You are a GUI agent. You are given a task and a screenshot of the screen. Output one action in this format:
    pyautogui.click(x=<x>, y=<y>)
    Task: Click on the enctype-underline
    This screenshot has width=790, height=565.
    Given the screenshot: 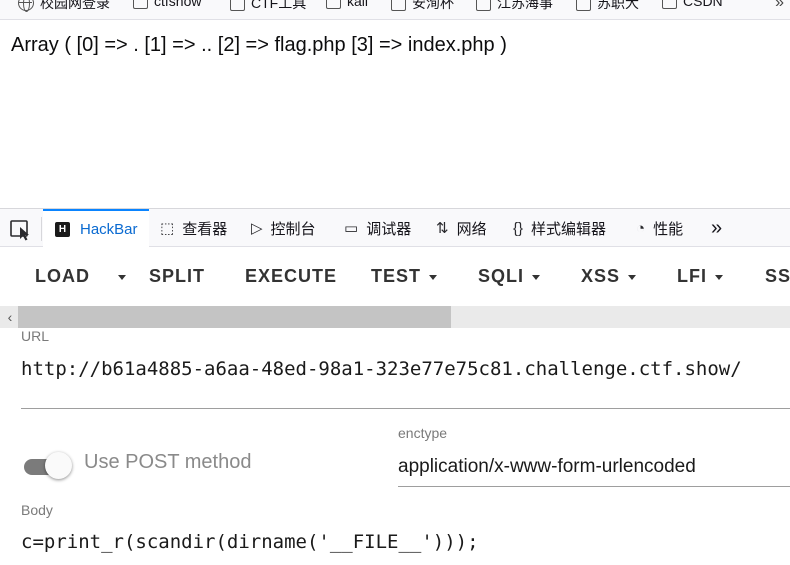 What is the action you would take?
    pyautogui.click(x=594, y=486)
    